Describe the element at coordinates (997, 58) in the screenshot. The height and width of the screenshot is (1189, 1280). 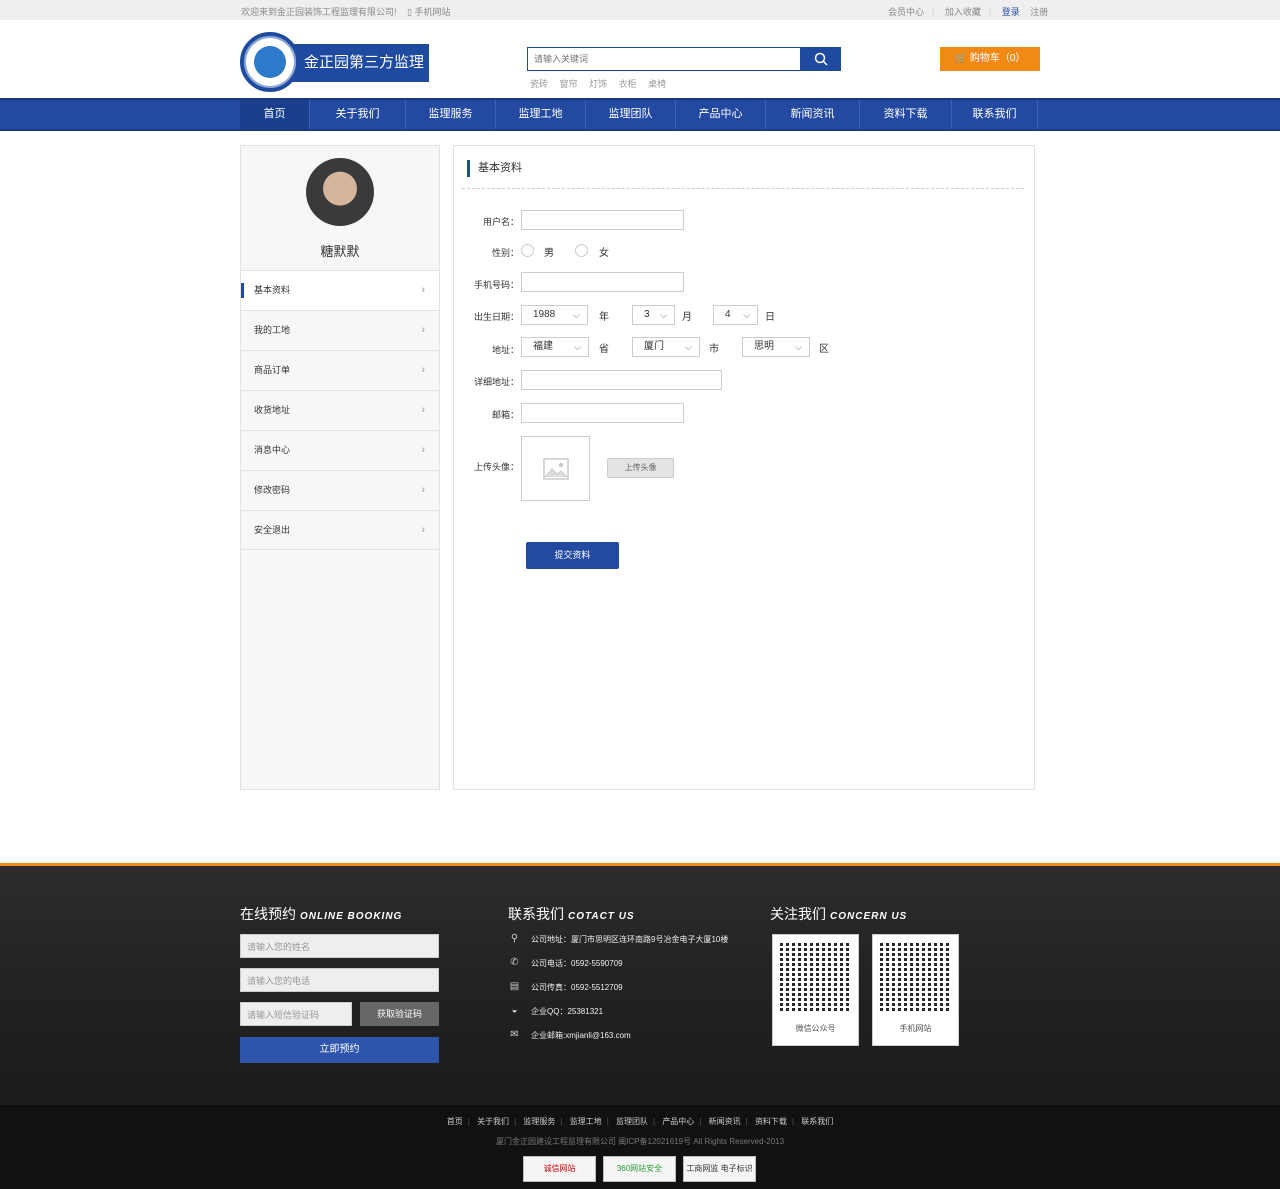
I see `cart-label: 购物车（0）` at that location.